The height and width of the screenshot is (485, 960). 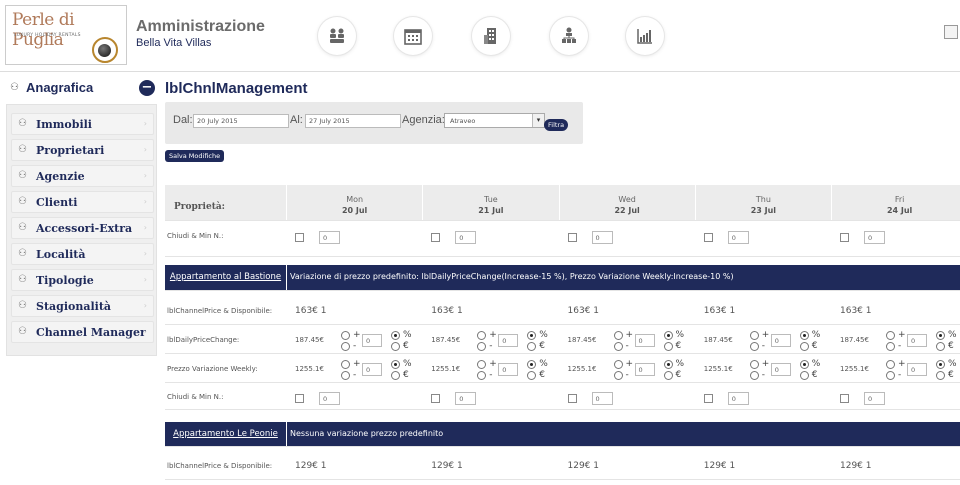 I want to click on sidebar-item-proprietari: ⚇ Proprietari ›, so click(x=82, y=150).